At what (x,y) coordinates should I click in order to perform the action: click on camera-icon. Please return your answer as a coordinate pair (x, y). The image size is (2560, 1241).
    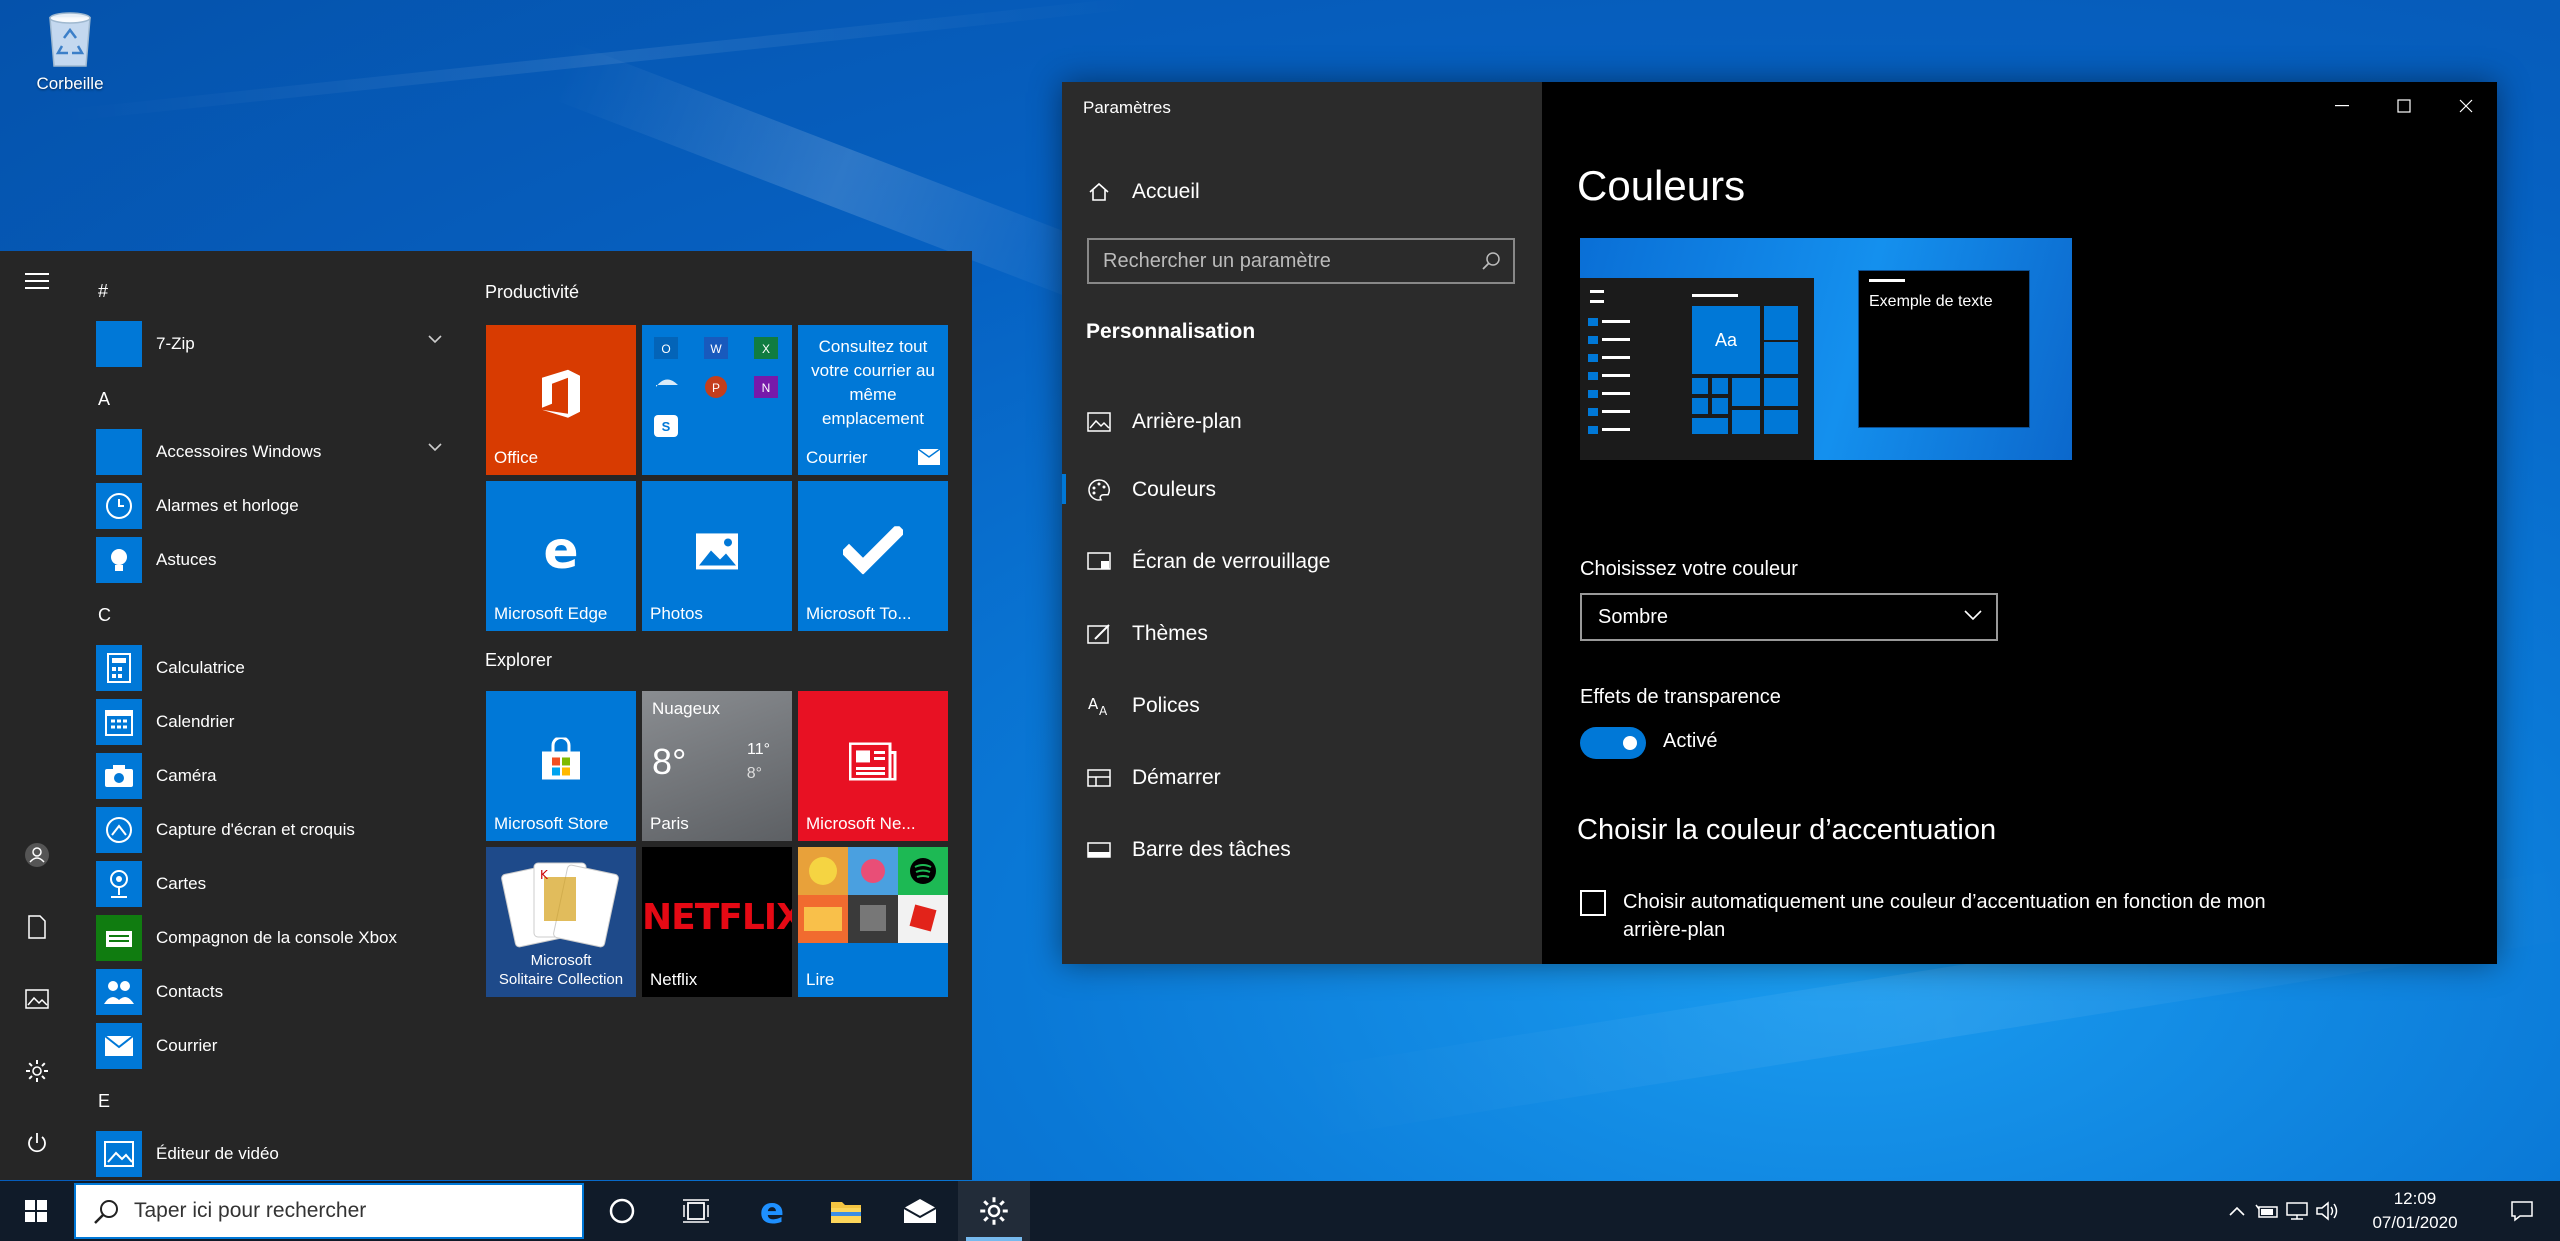
    Looking at the image, I should click on (119, 776).